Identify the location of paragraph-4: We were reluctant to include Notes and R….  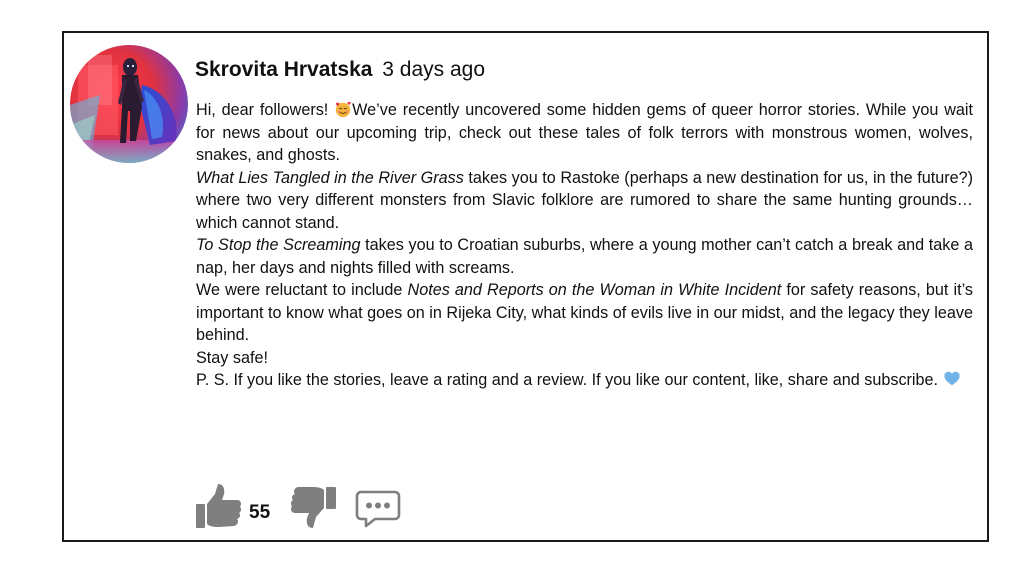
(584, 313).